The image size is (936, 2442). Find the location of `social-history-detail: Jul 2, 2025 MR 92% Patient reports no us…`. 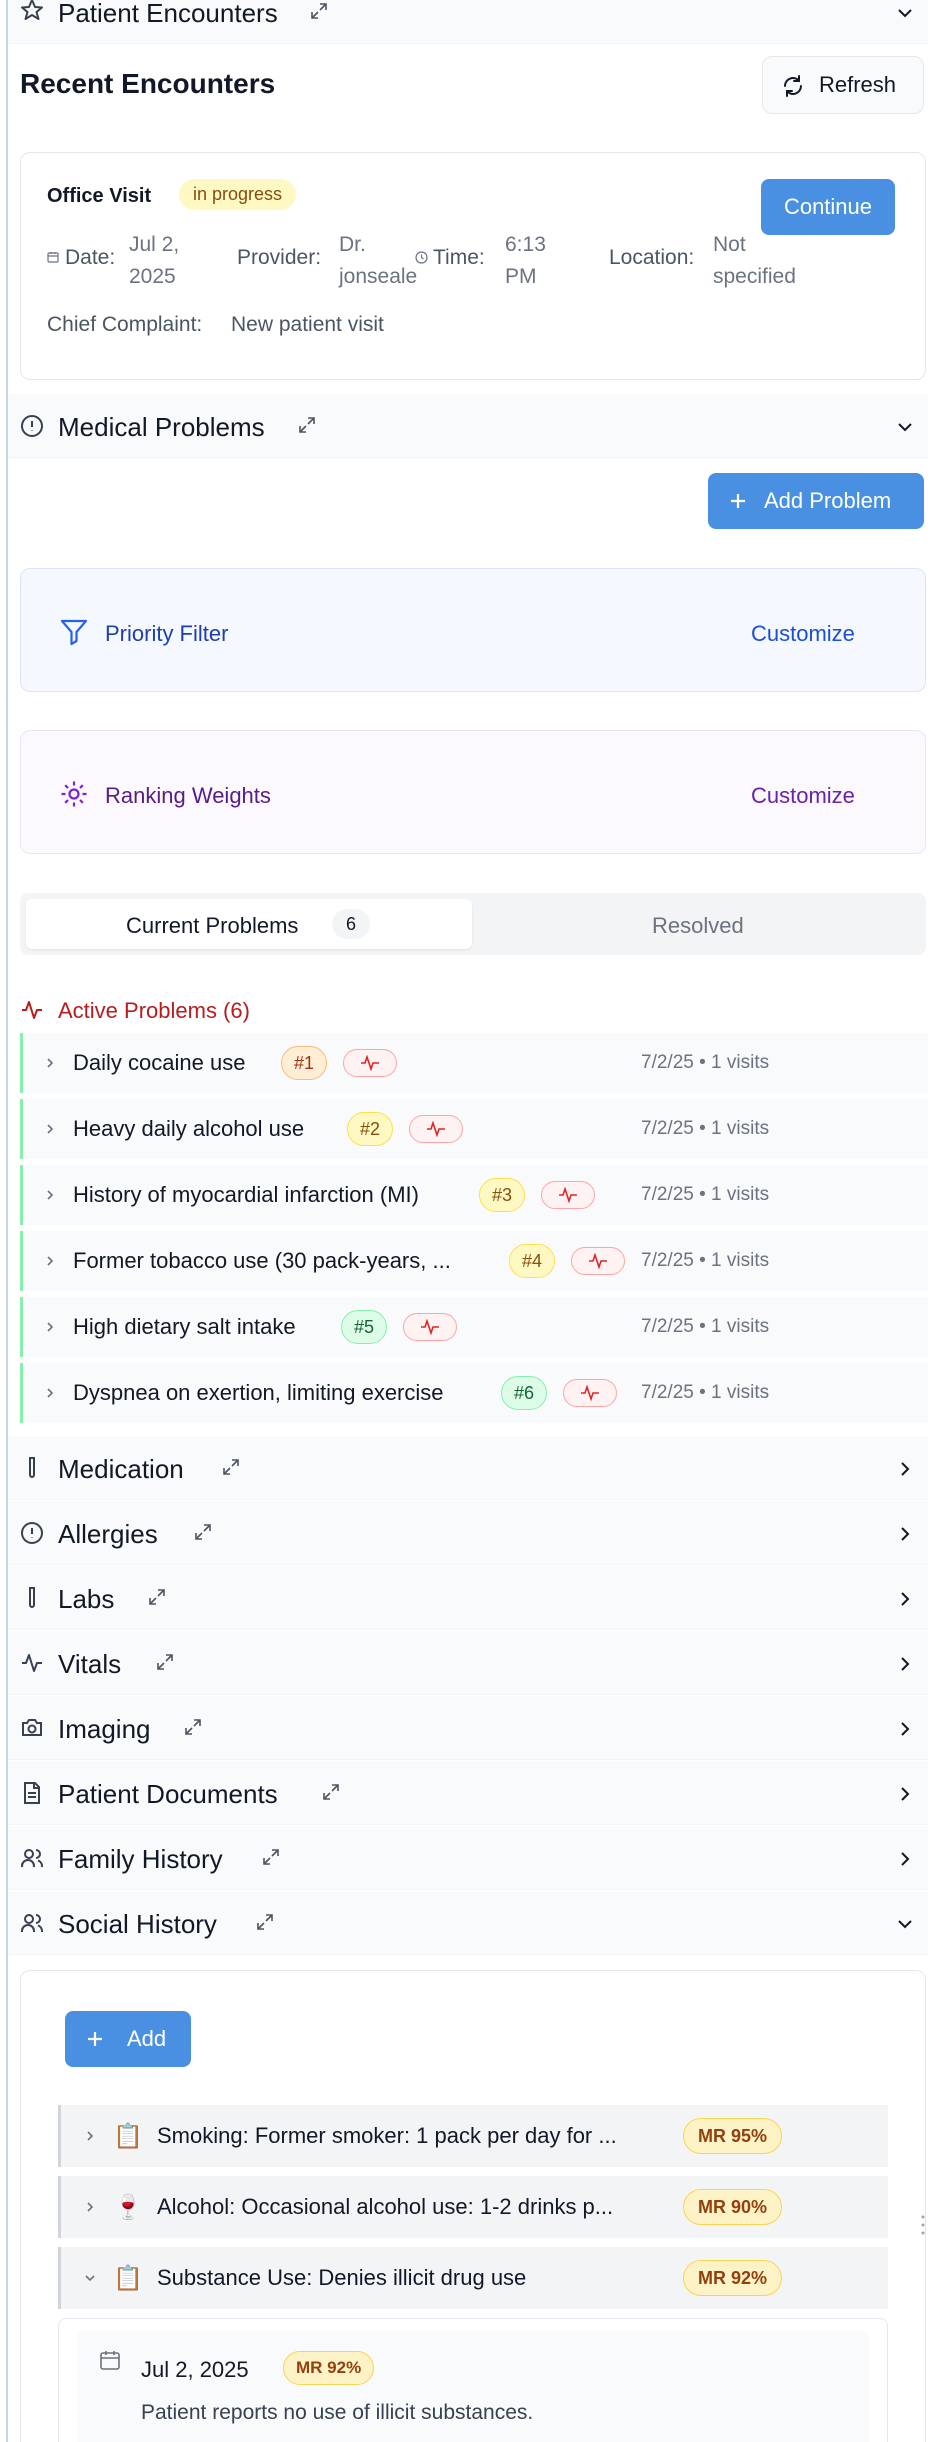

social-history-detail: Jul 2, 2025 MR 92% Patient reports no us… is located at coordinates (473, 2380).